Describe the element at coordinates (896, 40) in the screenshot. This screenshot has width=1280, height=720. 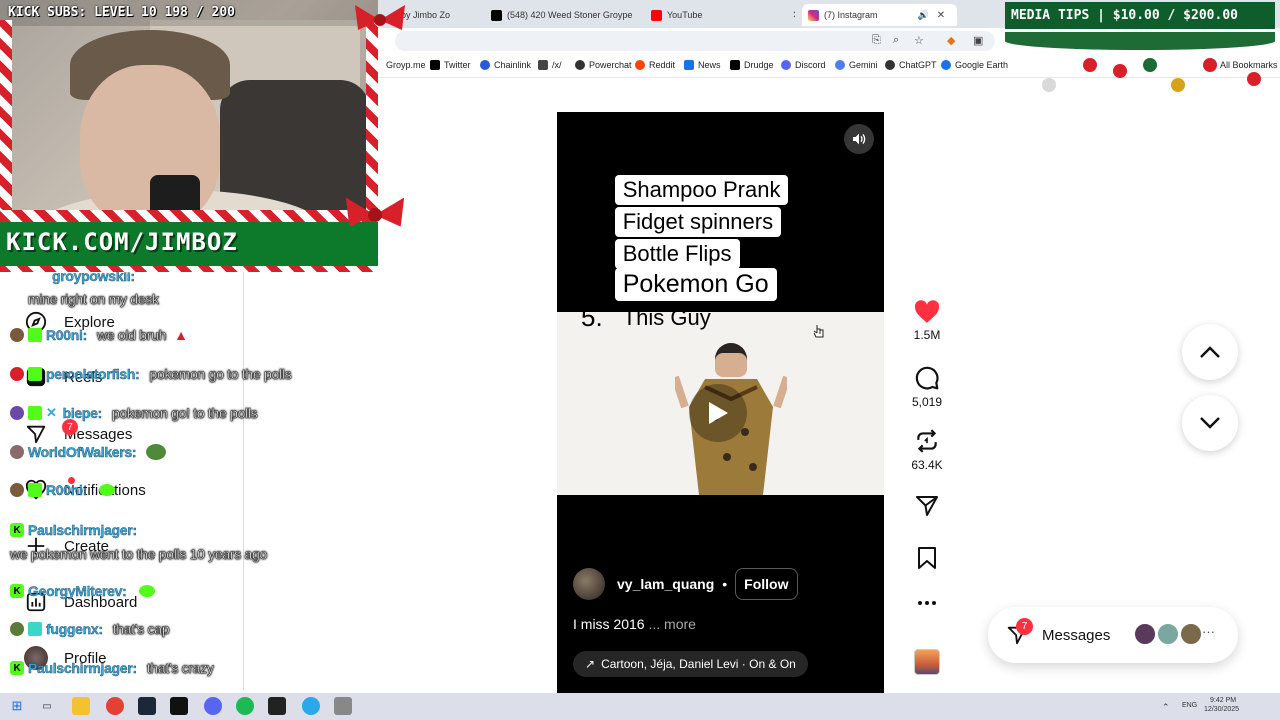
I see `zoom-icon: ⌕` at that location.